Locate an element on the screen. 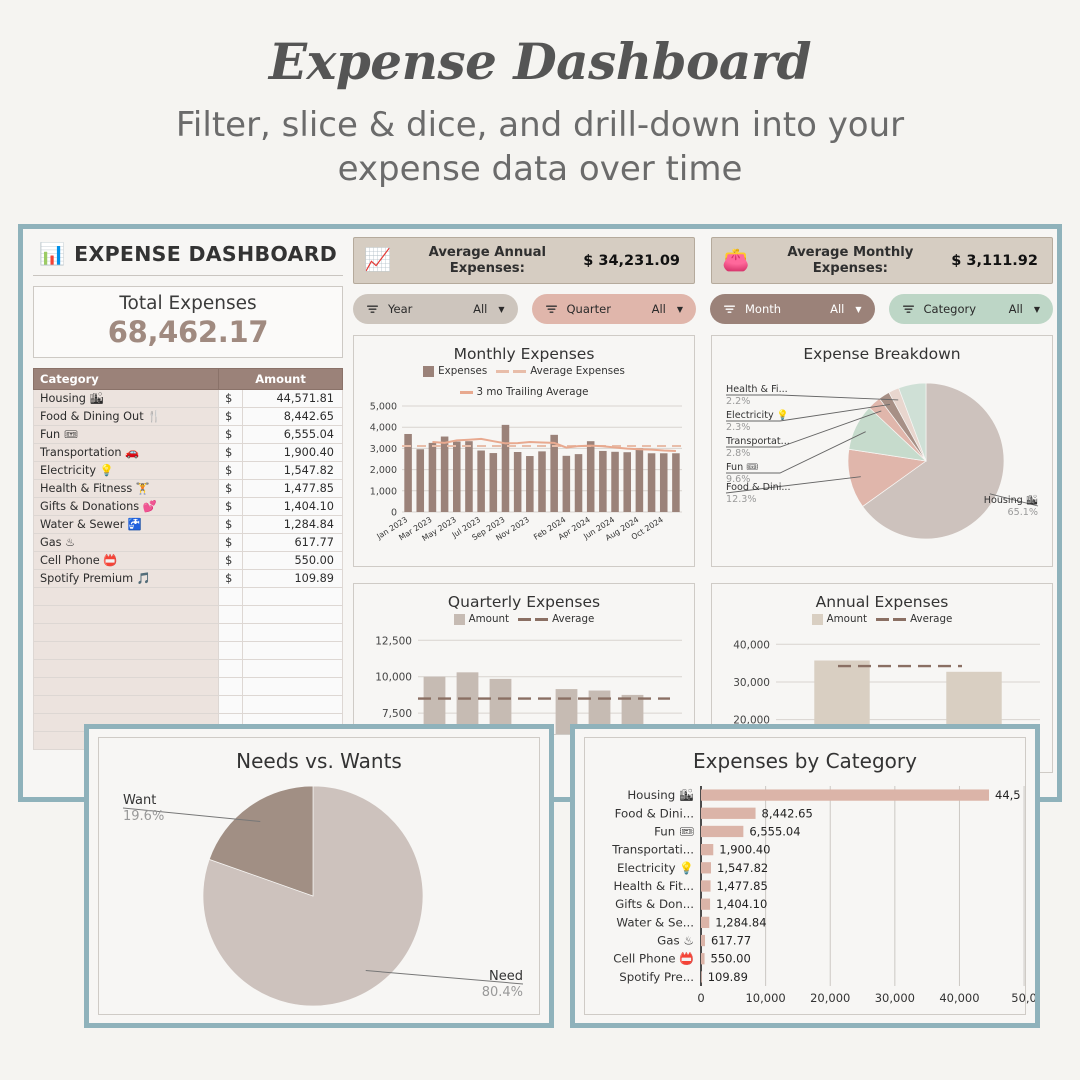 Image resolution: width=1080 pixels, height=1080 pixels. data-label: 550.00 is located at coordinates (731, 959).